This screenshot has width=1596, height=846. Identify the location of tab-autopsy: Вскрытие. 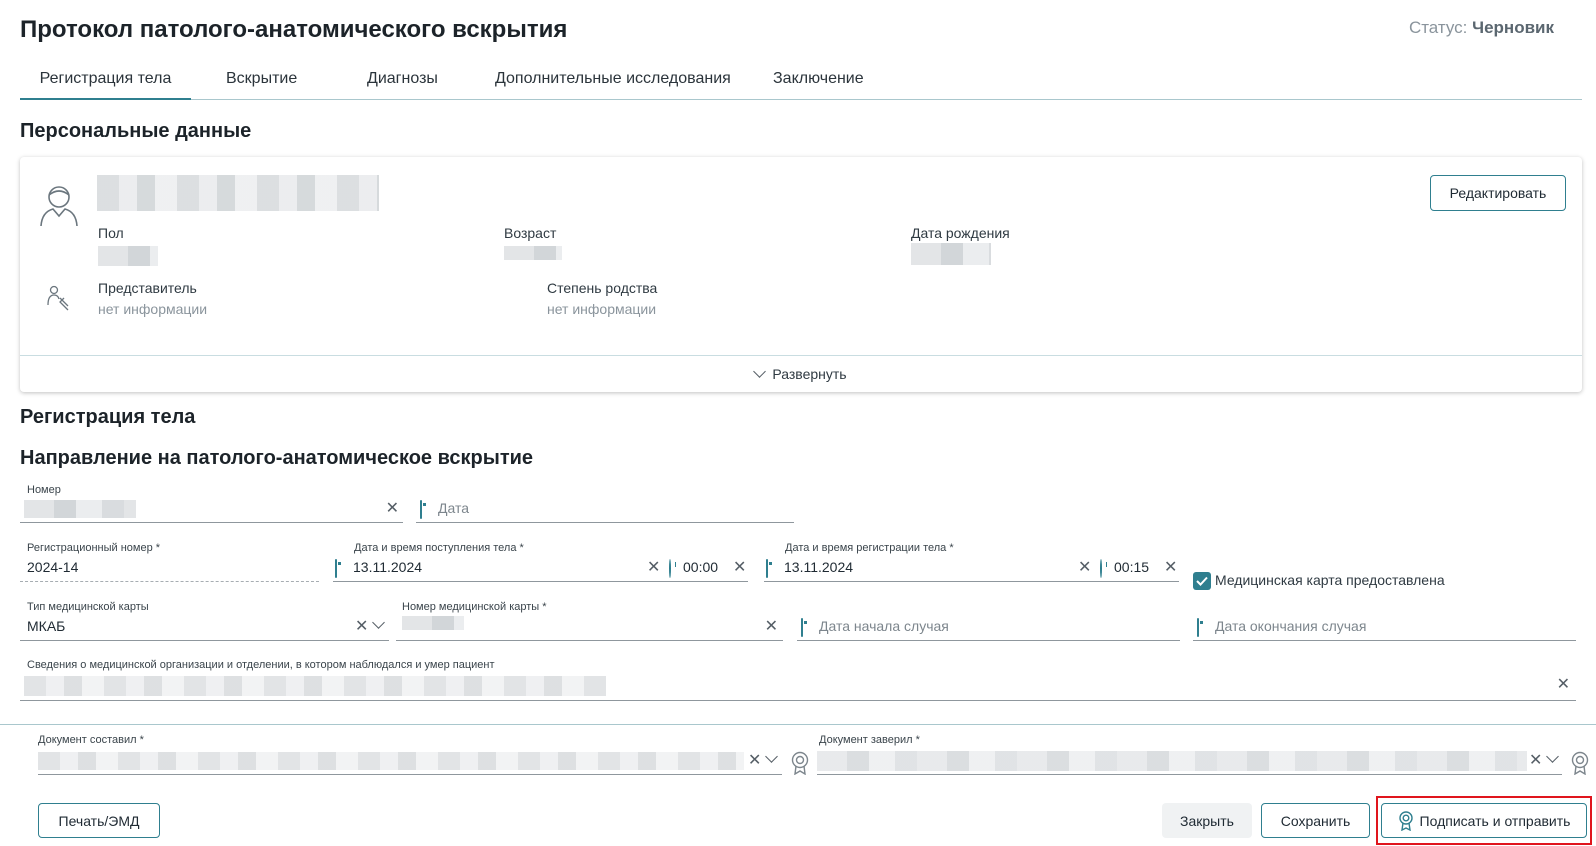
(261, 79).